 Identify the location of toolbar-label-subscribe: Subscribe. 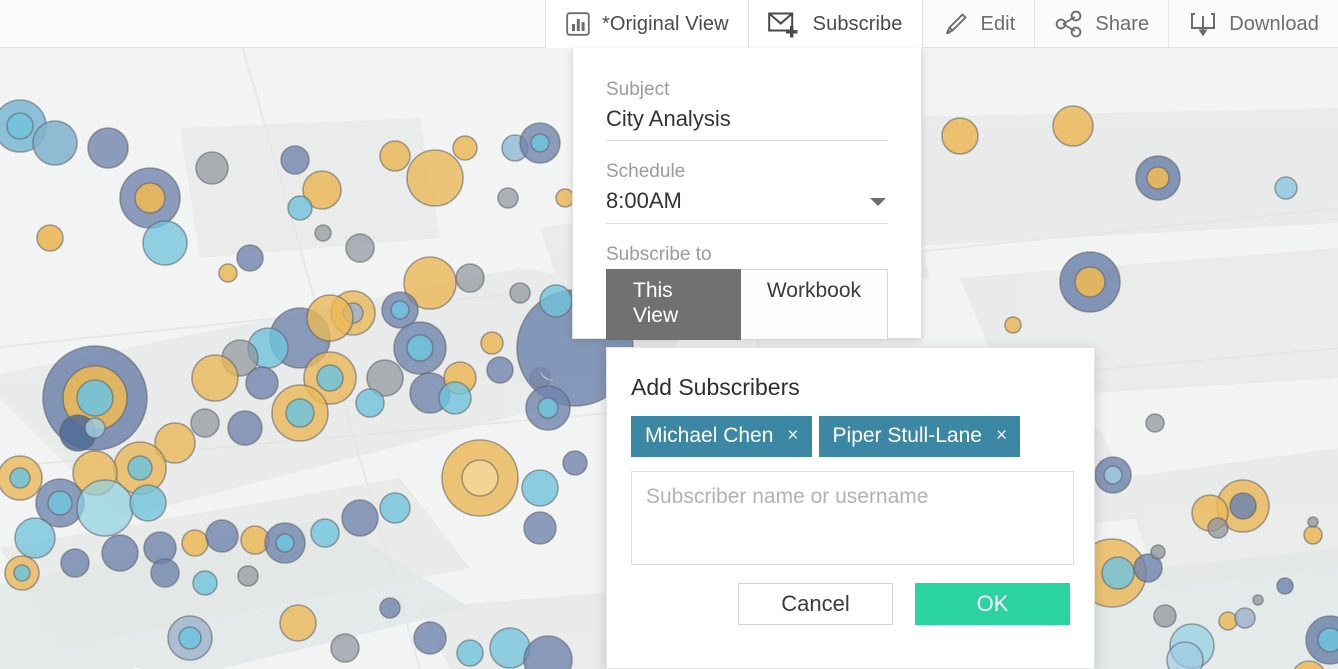
(857, 24).